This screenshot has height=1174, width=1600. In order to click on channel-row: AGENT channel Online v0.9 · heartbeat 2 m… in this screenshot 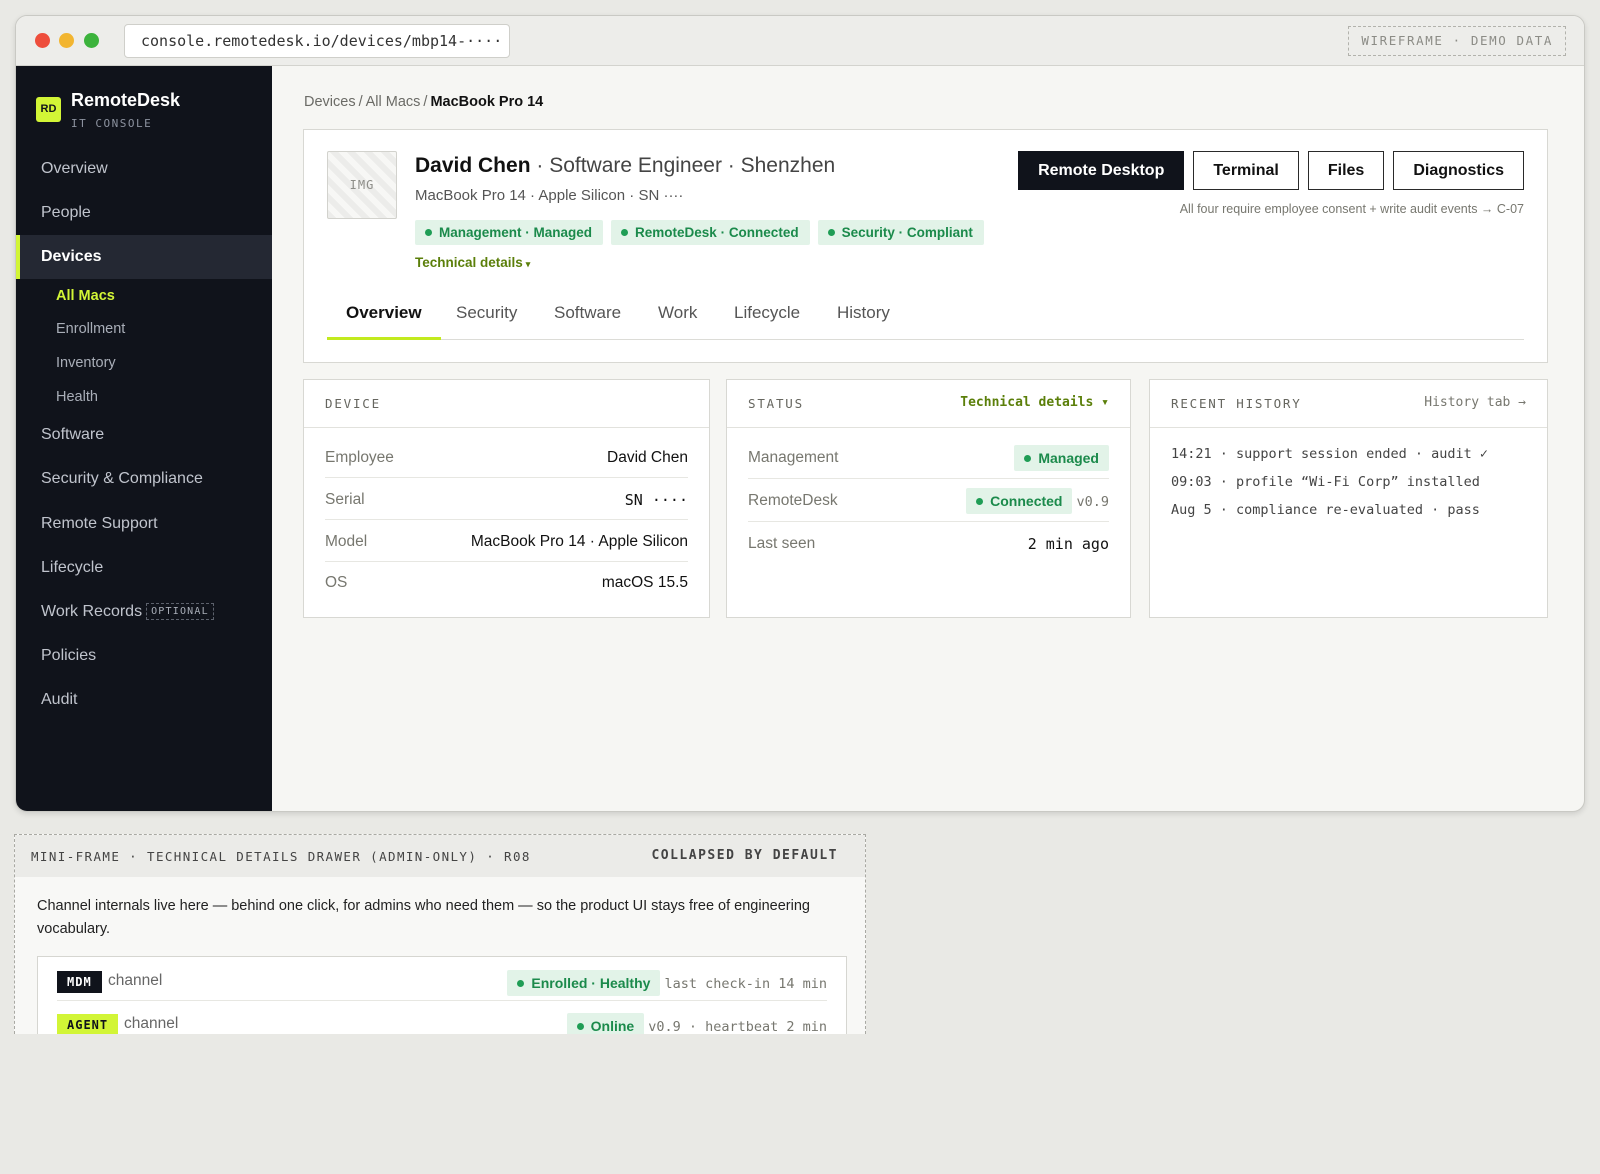, I will do `click(442, 1017)`.